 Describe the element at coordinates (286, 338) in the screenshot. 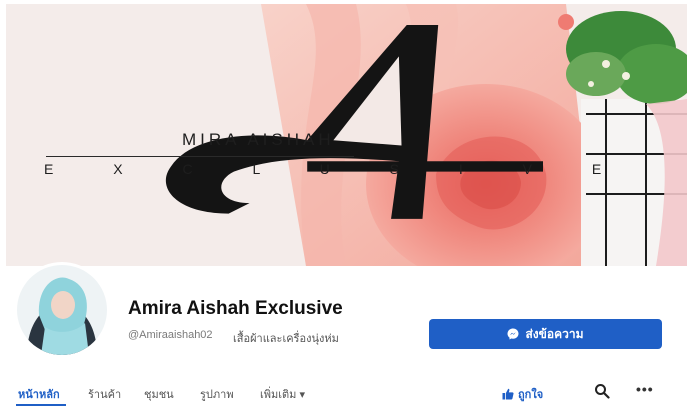

I see `page-category: เสื้อผ้าและเครื่องนุ่งห่ม` at that location.